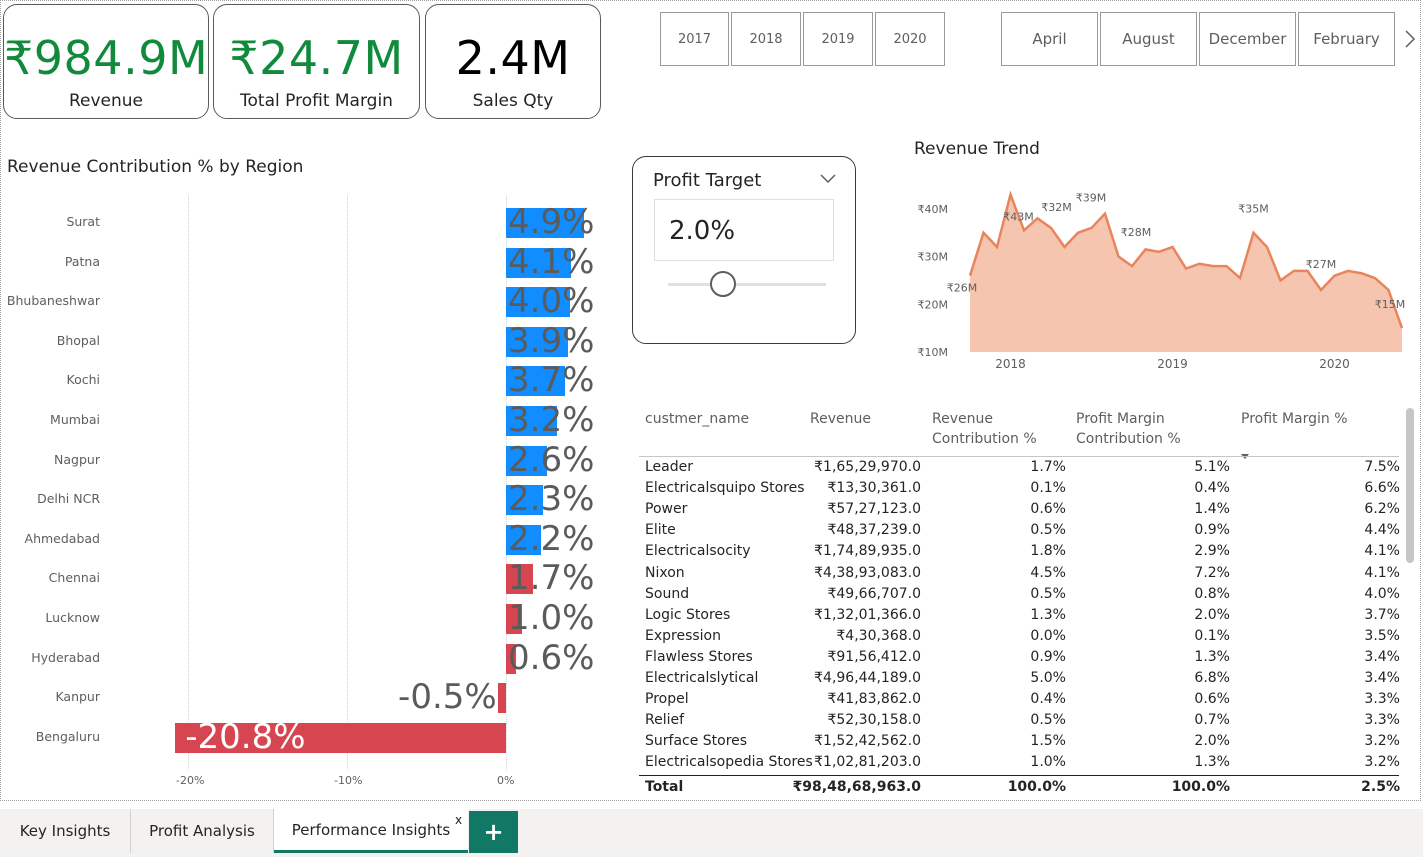  I want to click on y-tick-label: ₹40M, so click(933, 209).